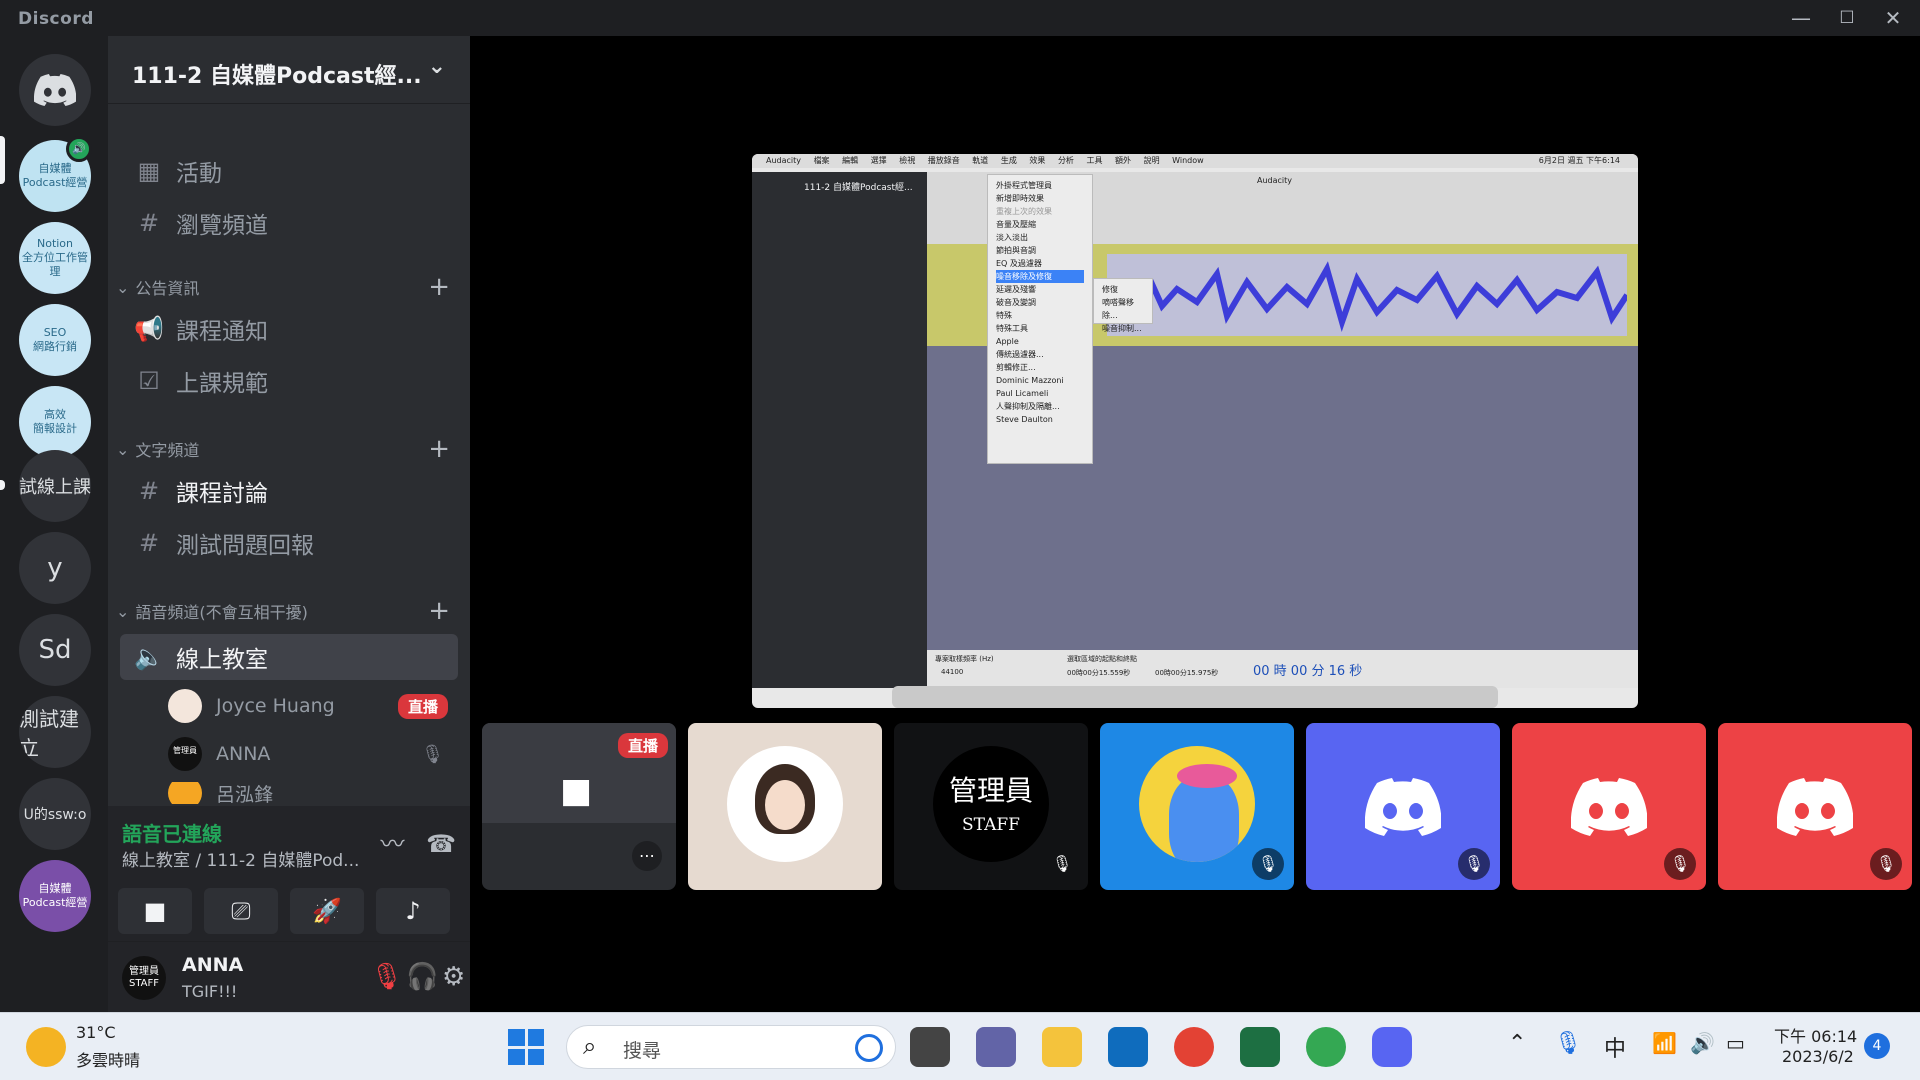  Describe the element at coordinates (222, 226) in the screenshot. I see `sidebar-item-label: 瀏覽頻道` at that location.